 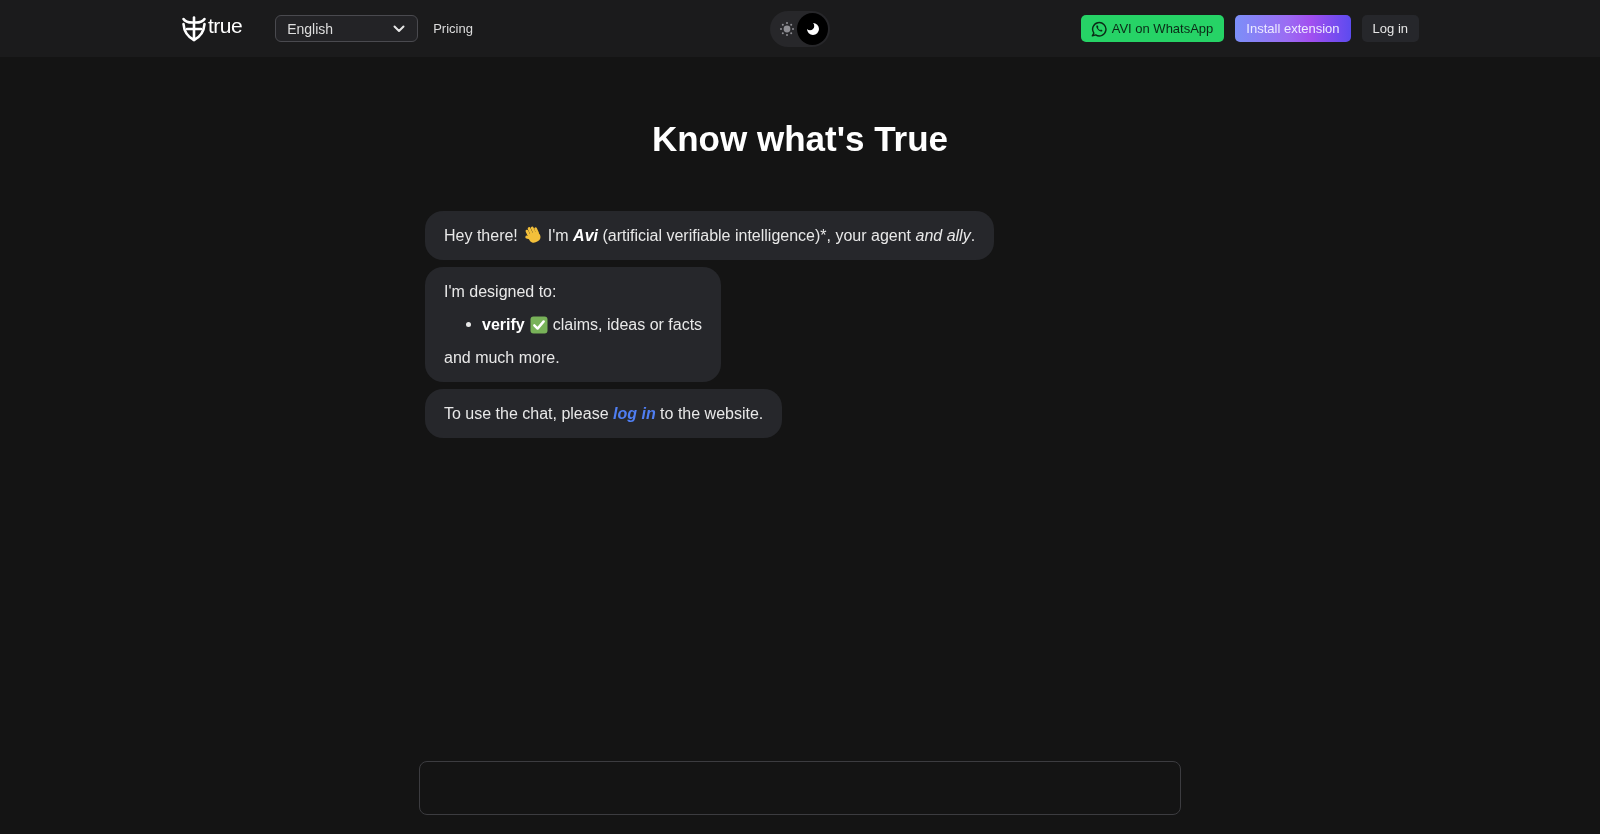 I want to click on message-text: I'm Avi (artificial verifiable intelligence)*, your agent and ally., so click(x=761, y=235).